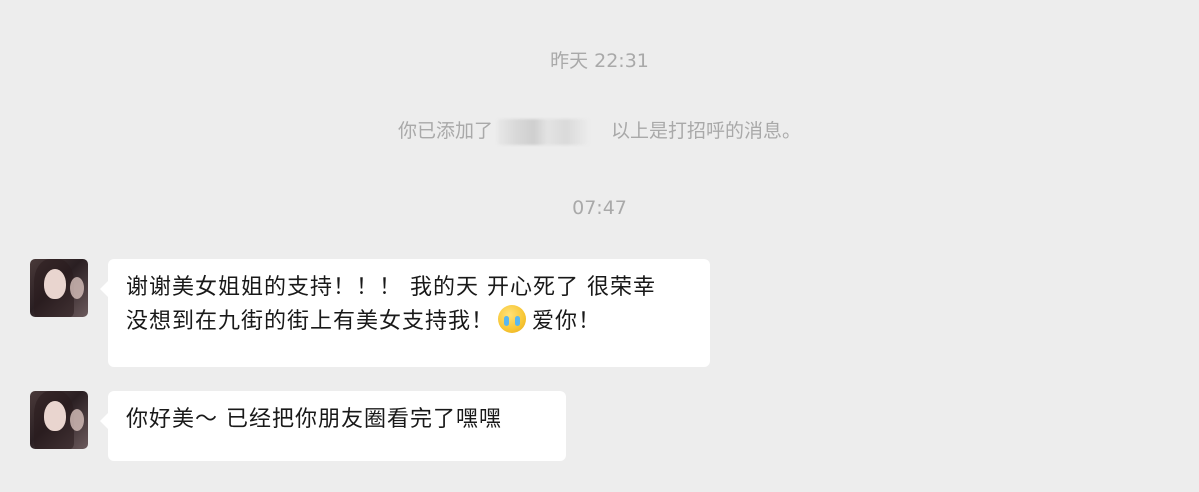 The width and height of the screenshot is (1199, 492). What do you see at coordinates (512, 319) in the screenshot?
I see `crying-face-emoji-icon` at bounding box center [512, 319].